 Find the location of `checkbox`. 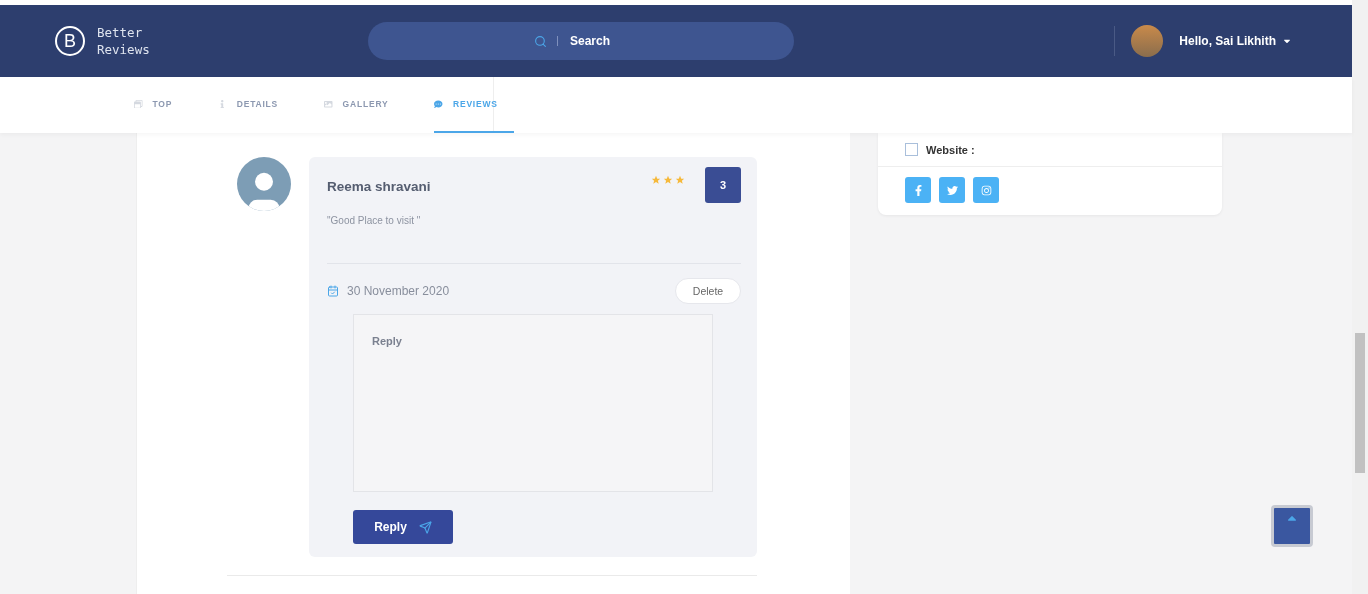

checkbox is located at coordinates (911, 149).